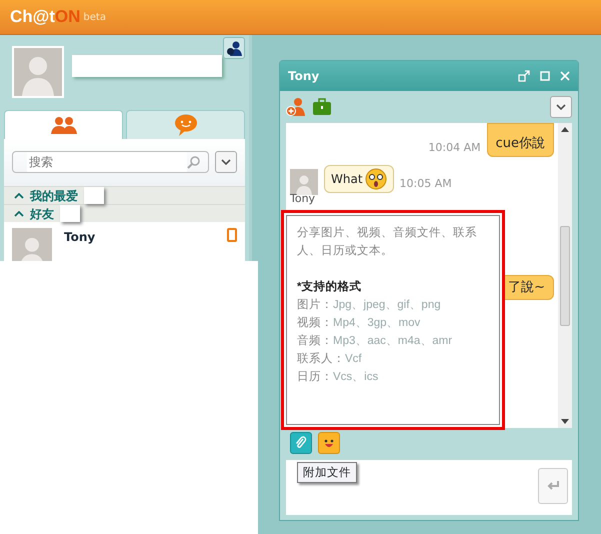 Image resolution: width=601 pixels, height=534 pixels. What do you see at coordinates (524, 76) in the screenshot?
I see `popout-icon` at bounding box center [524, 76].